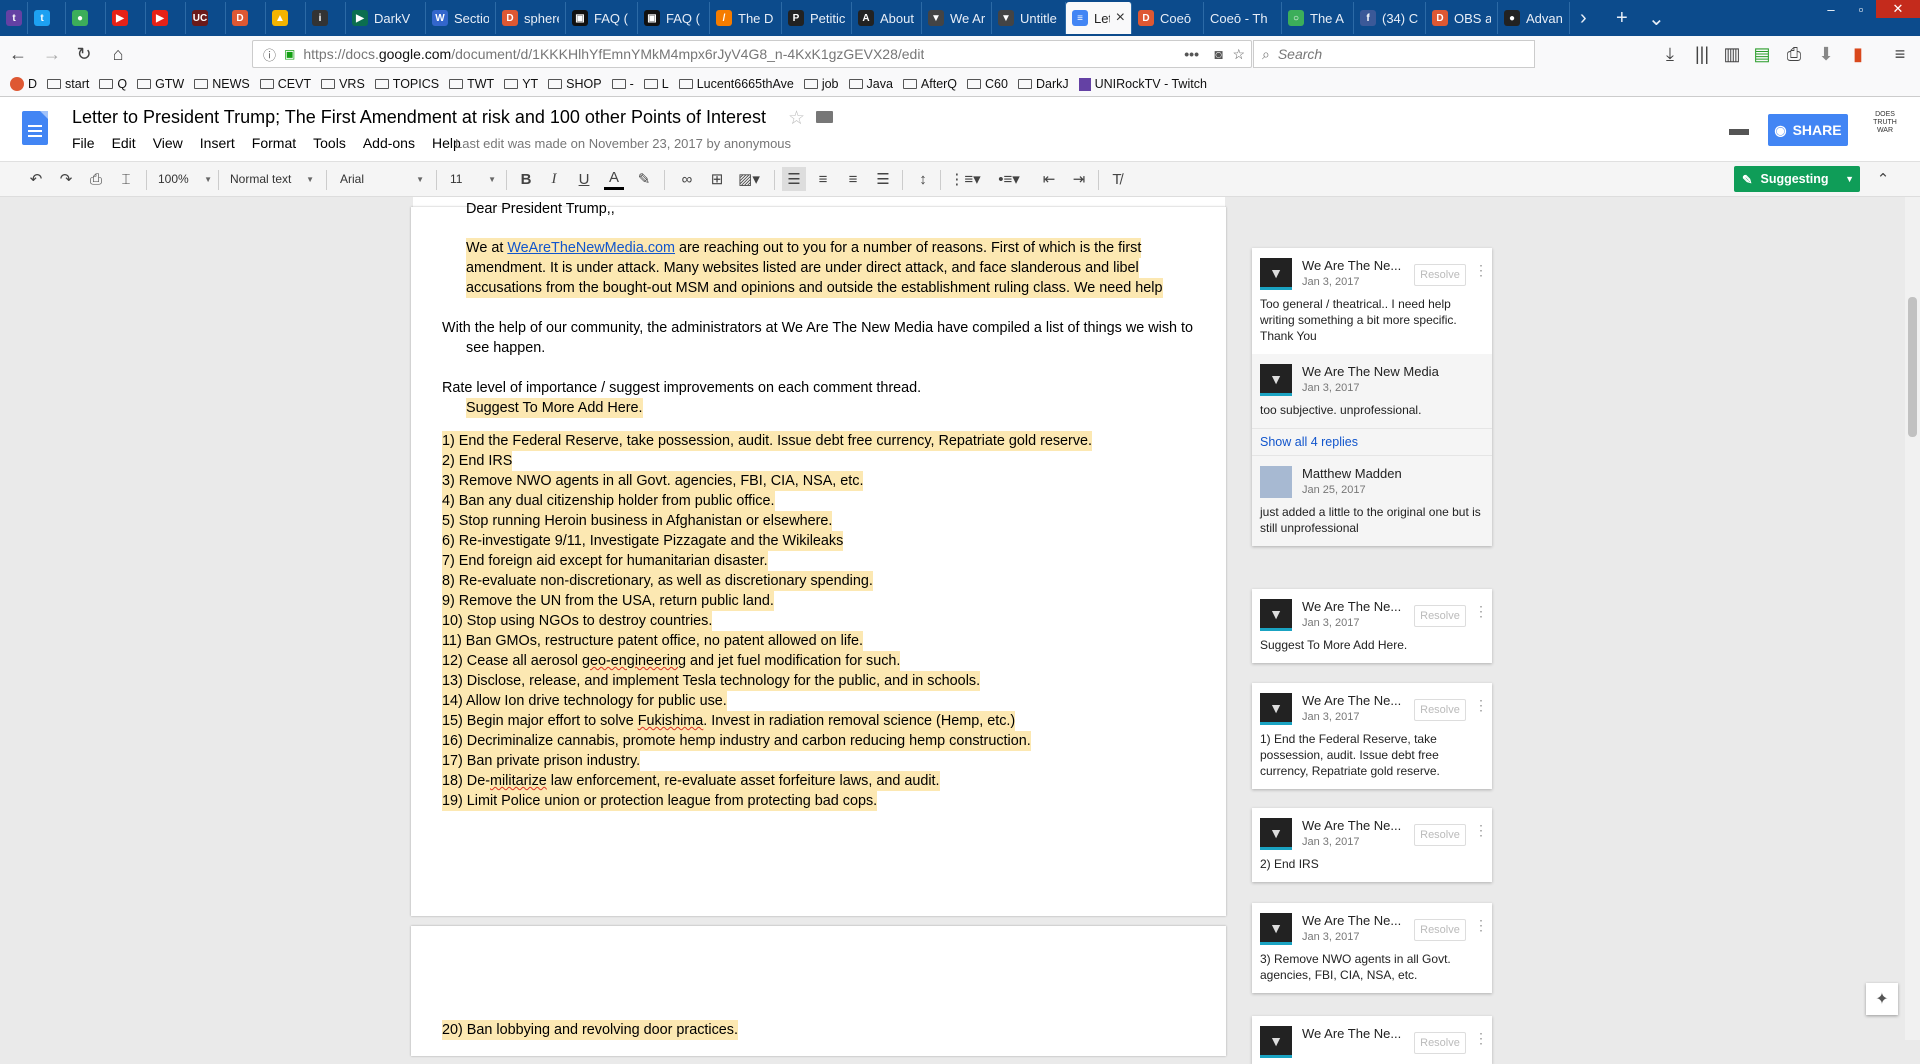  What do you see at coordinates (272, 179) in the screenshot?
I see `style-select: Normal text ▼` at bounding box center [272, 179].